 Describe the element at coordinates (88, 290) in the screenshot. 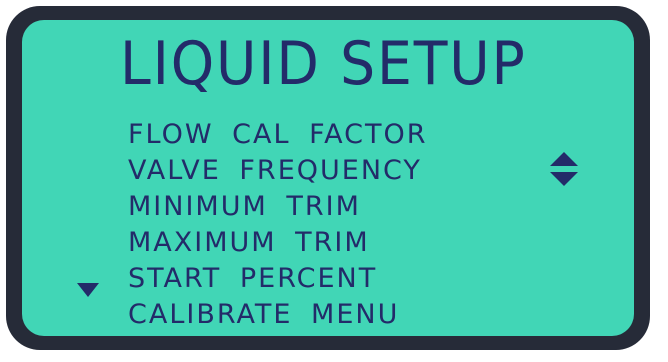

I see `down-triangle-icon` at that location.